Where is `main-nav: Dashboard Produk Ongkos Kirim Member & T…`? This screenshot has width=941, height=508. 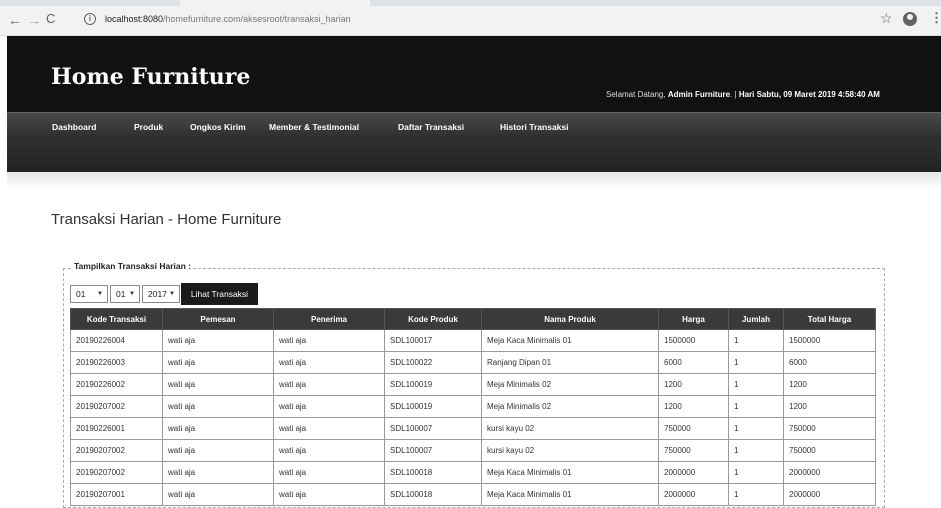 main-nav: Dashboard Produk Ongkos Kirim Member & T… is located at coordinates (474, 126).